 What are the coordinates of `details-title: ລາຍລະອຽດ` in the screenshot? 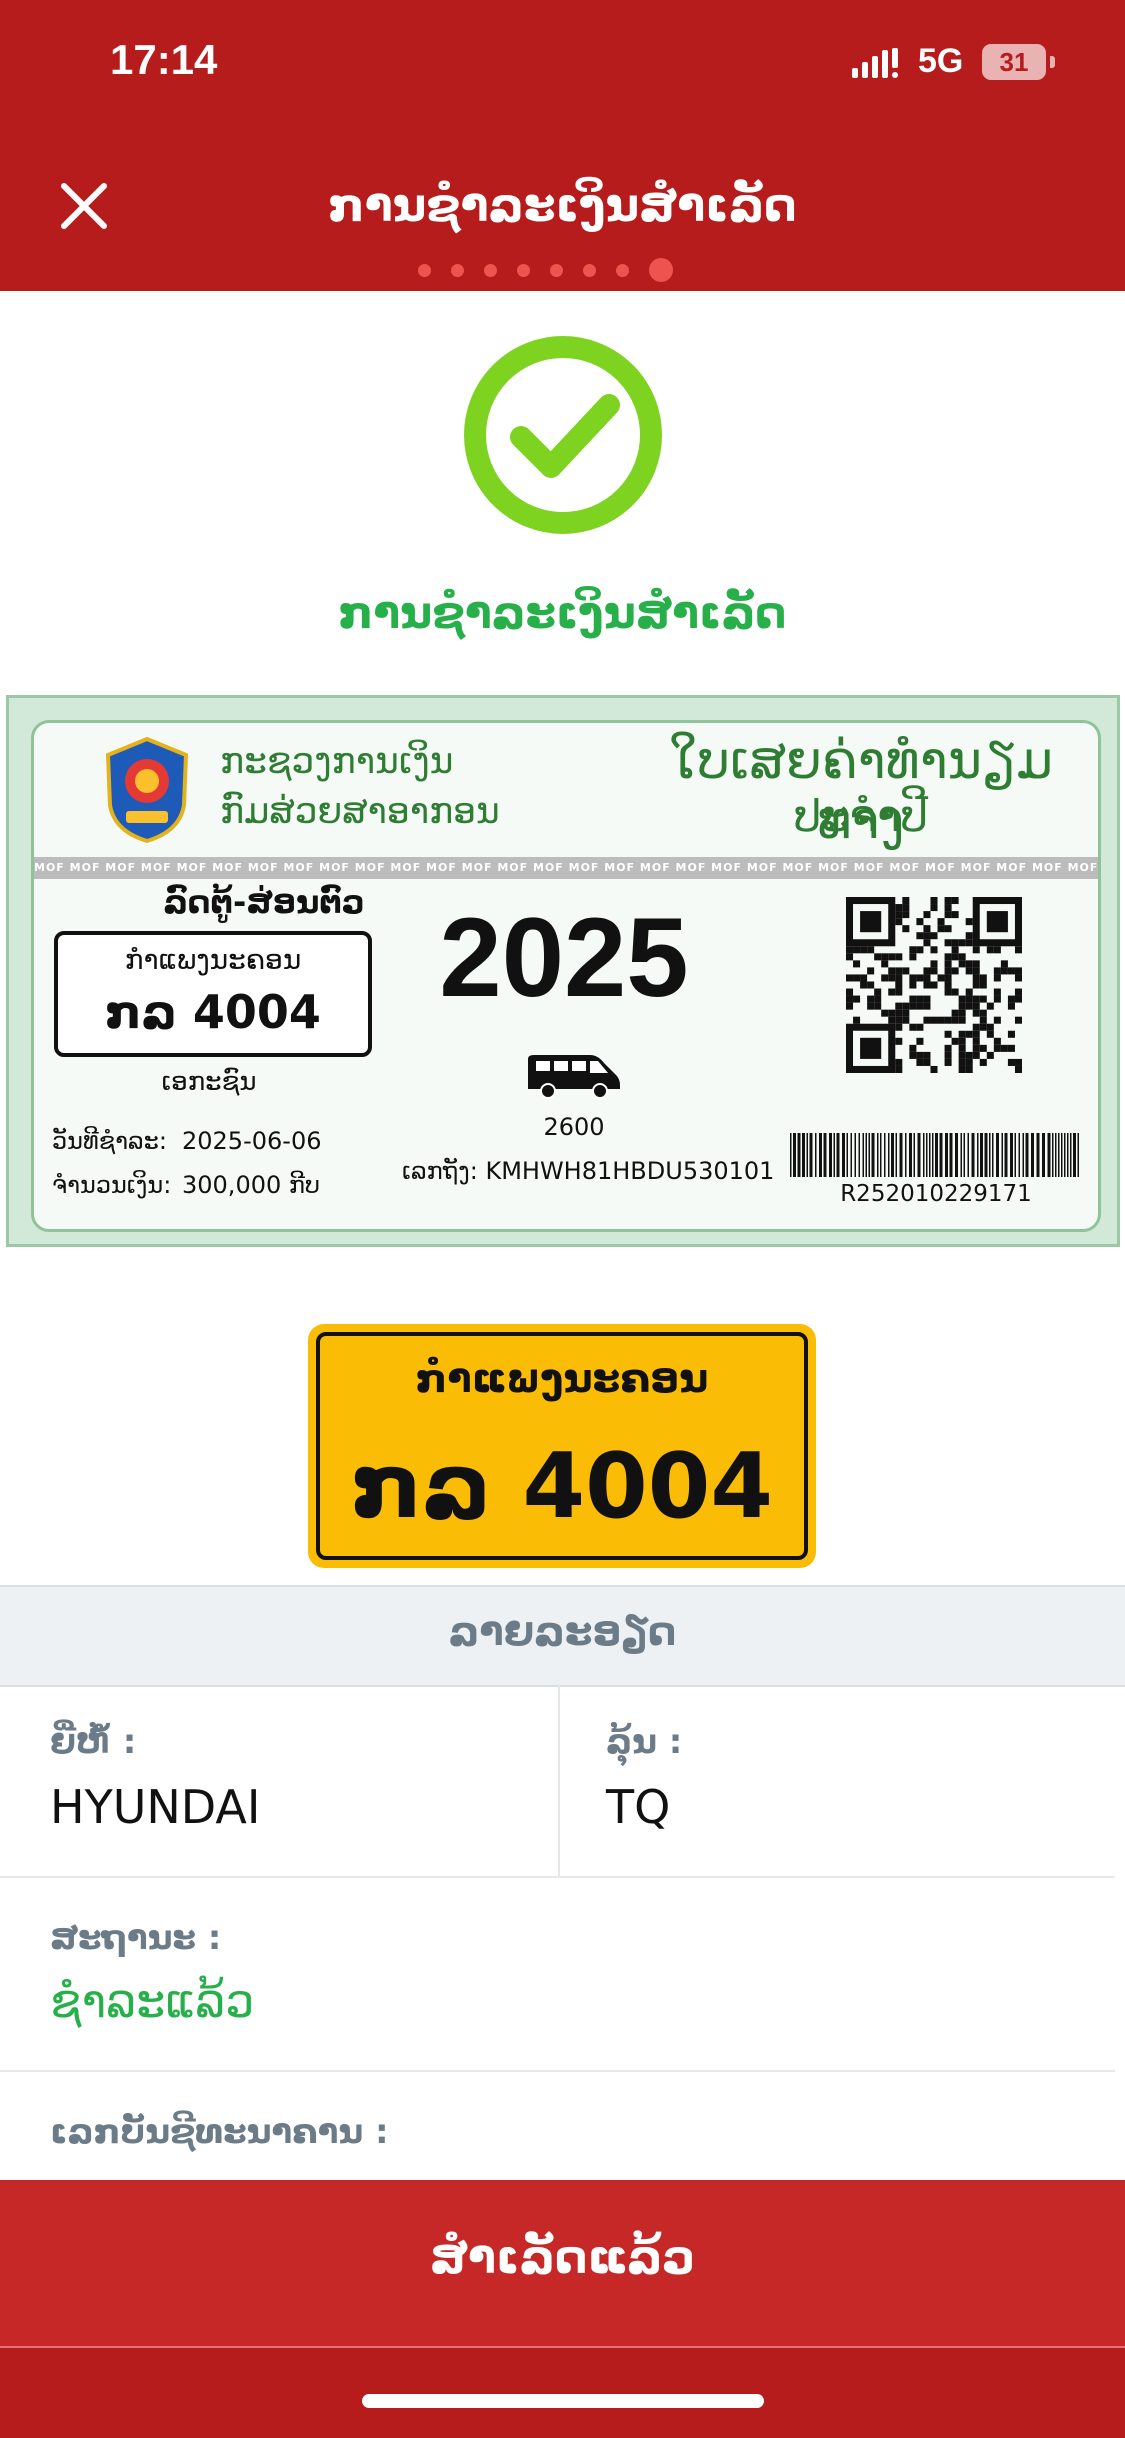 It's located at (562, 1632).